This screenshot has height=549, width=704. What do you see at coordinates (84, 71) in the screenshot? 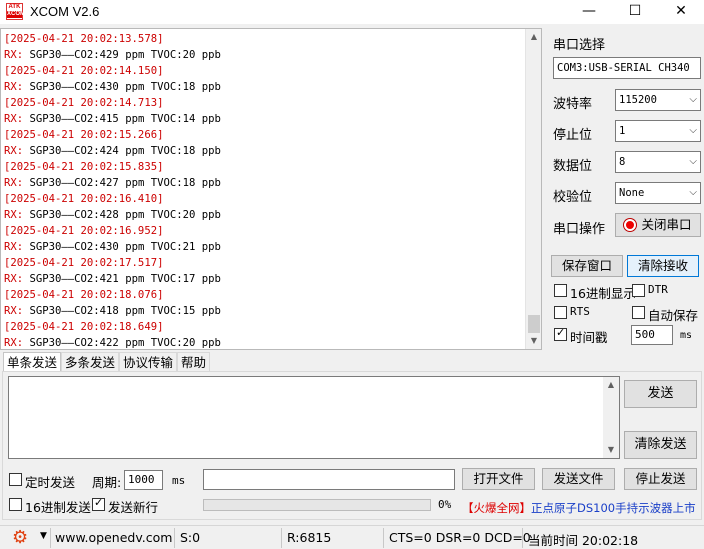
I see `timestamp-text: [2025-04-21 20:02:14.150]` at bounding box center [84, 71].